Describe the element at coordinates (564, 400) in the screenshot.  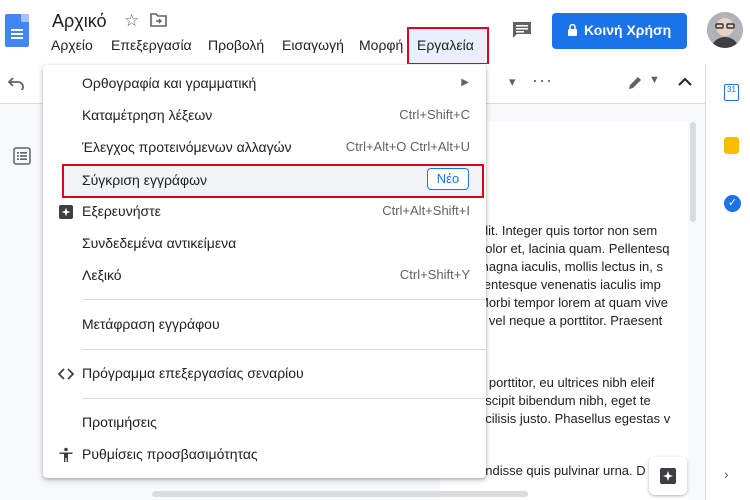
I see `doc-line: uscipit bibendum nibh, eget te` at that location.